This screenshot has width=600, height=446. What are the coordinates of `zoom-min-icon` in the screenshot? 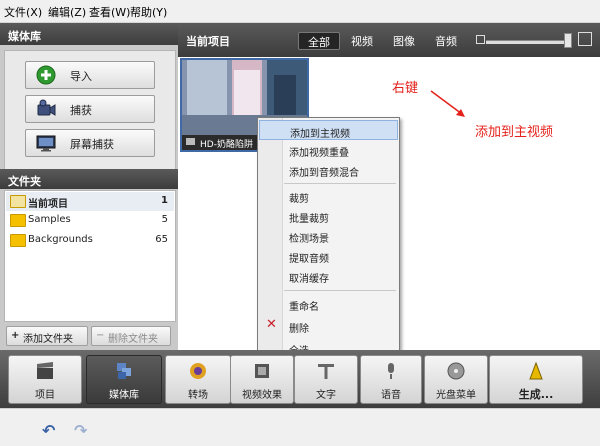 It's located at (480, 39).